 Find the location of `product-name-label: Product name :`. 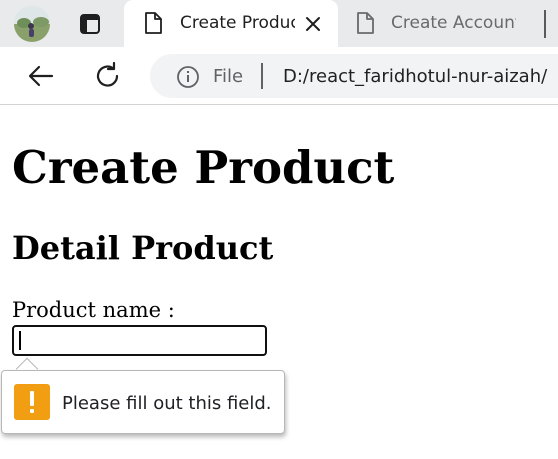

product-name-label: Product name : is located at coordinates (93, 310).